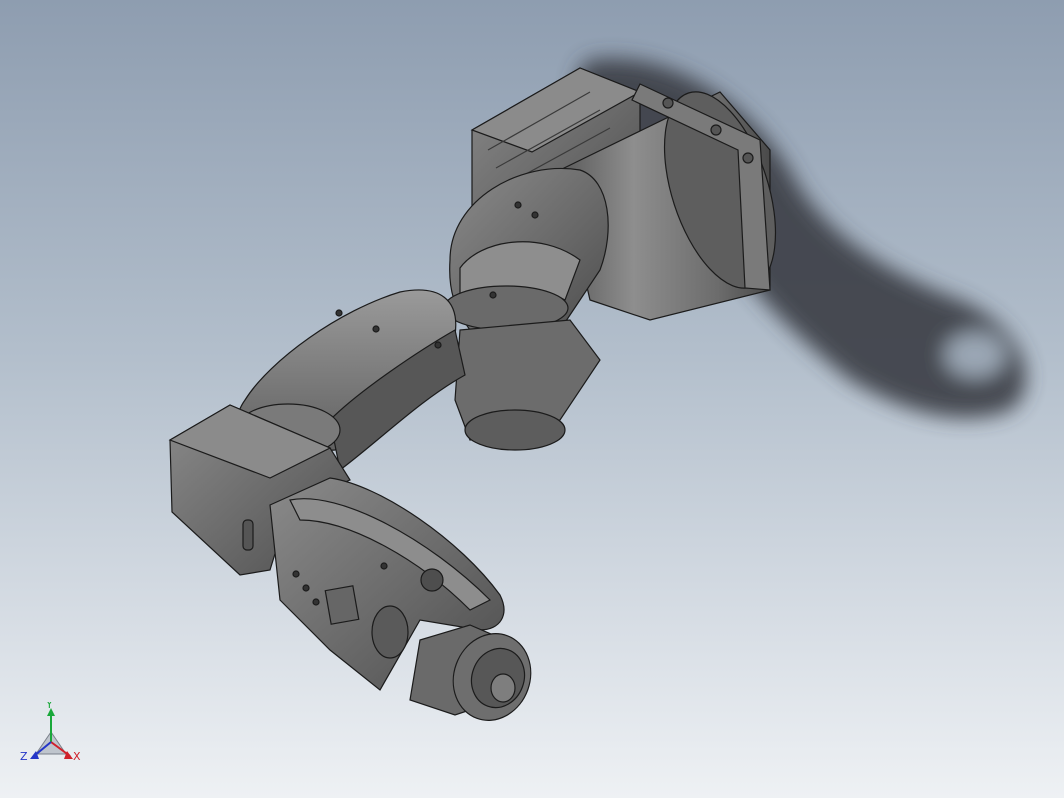 The image size is (1064, 798). I want to click on reference-triad: Y X Z, so click(50, 732).